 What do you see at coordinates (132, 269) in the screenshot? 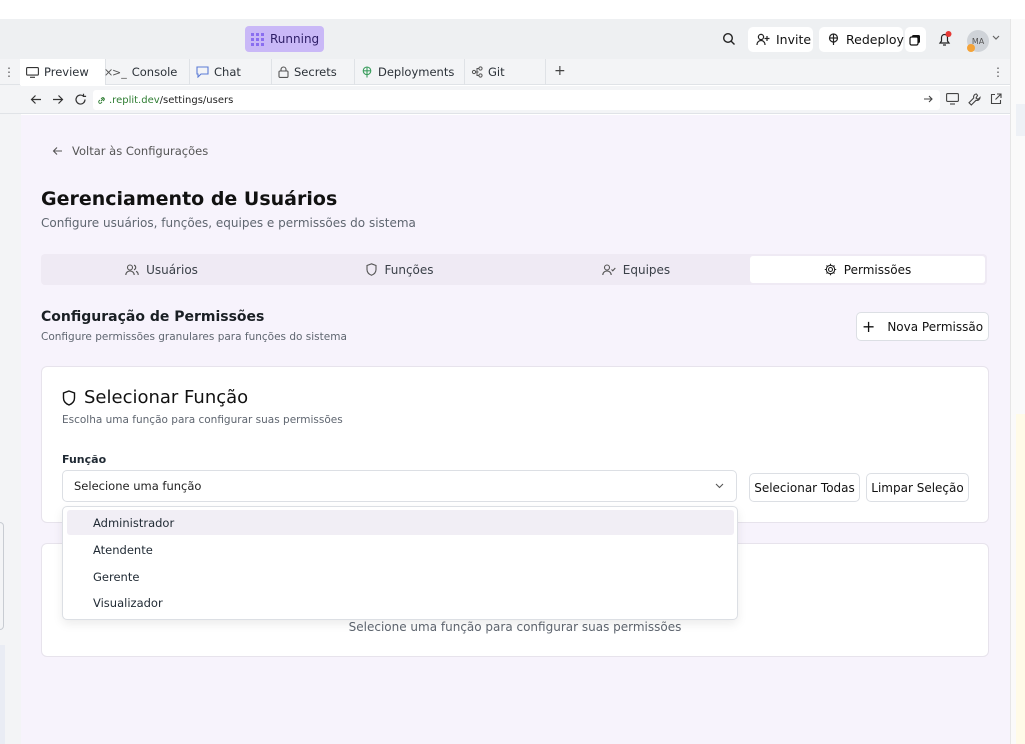
I see `users-icon` at bounding box center [132, 269].